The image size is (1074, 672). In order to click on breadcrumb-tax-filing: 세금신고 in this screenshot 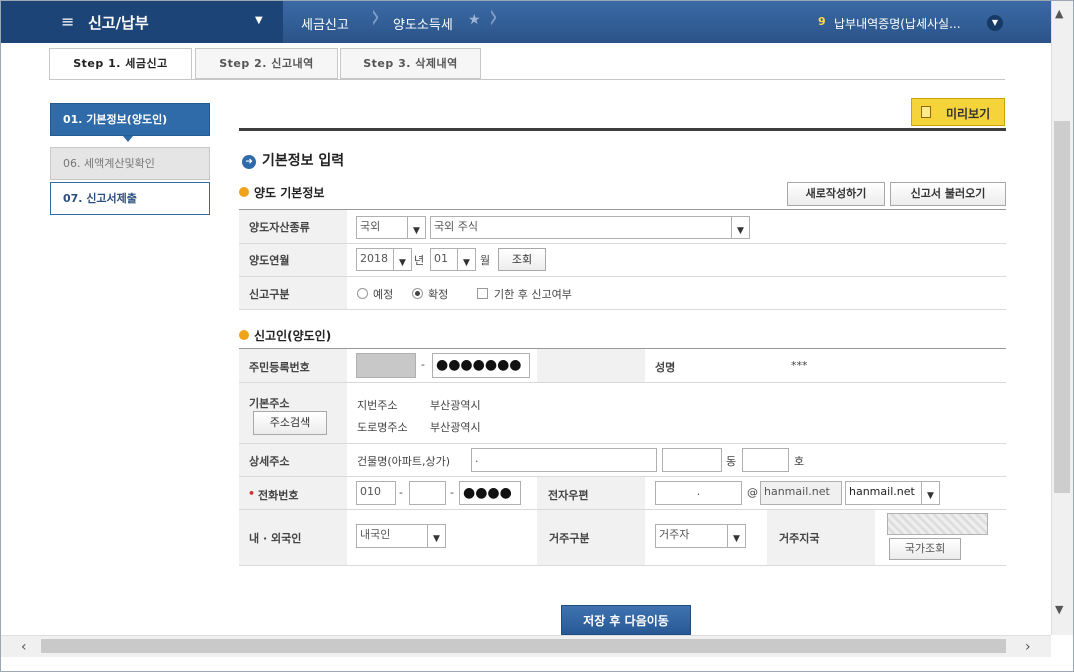, I will do `click(325, 23)`.